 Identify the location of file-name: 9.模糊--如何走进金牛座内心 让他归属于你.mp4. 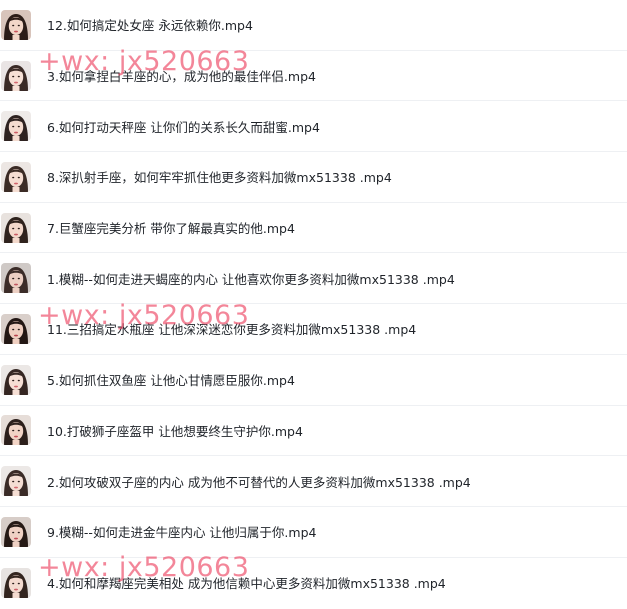
(182, 533).